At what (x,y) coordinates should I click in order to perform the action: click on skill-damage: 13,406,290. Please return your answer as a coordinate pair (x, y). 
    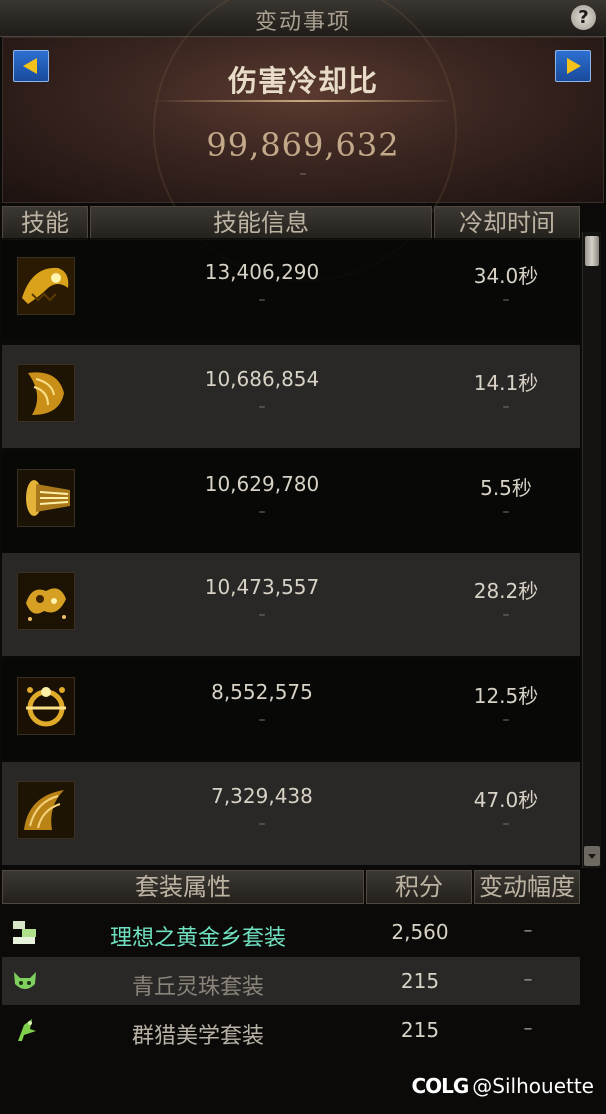
    Looking at the image, I should click on (262, 272).